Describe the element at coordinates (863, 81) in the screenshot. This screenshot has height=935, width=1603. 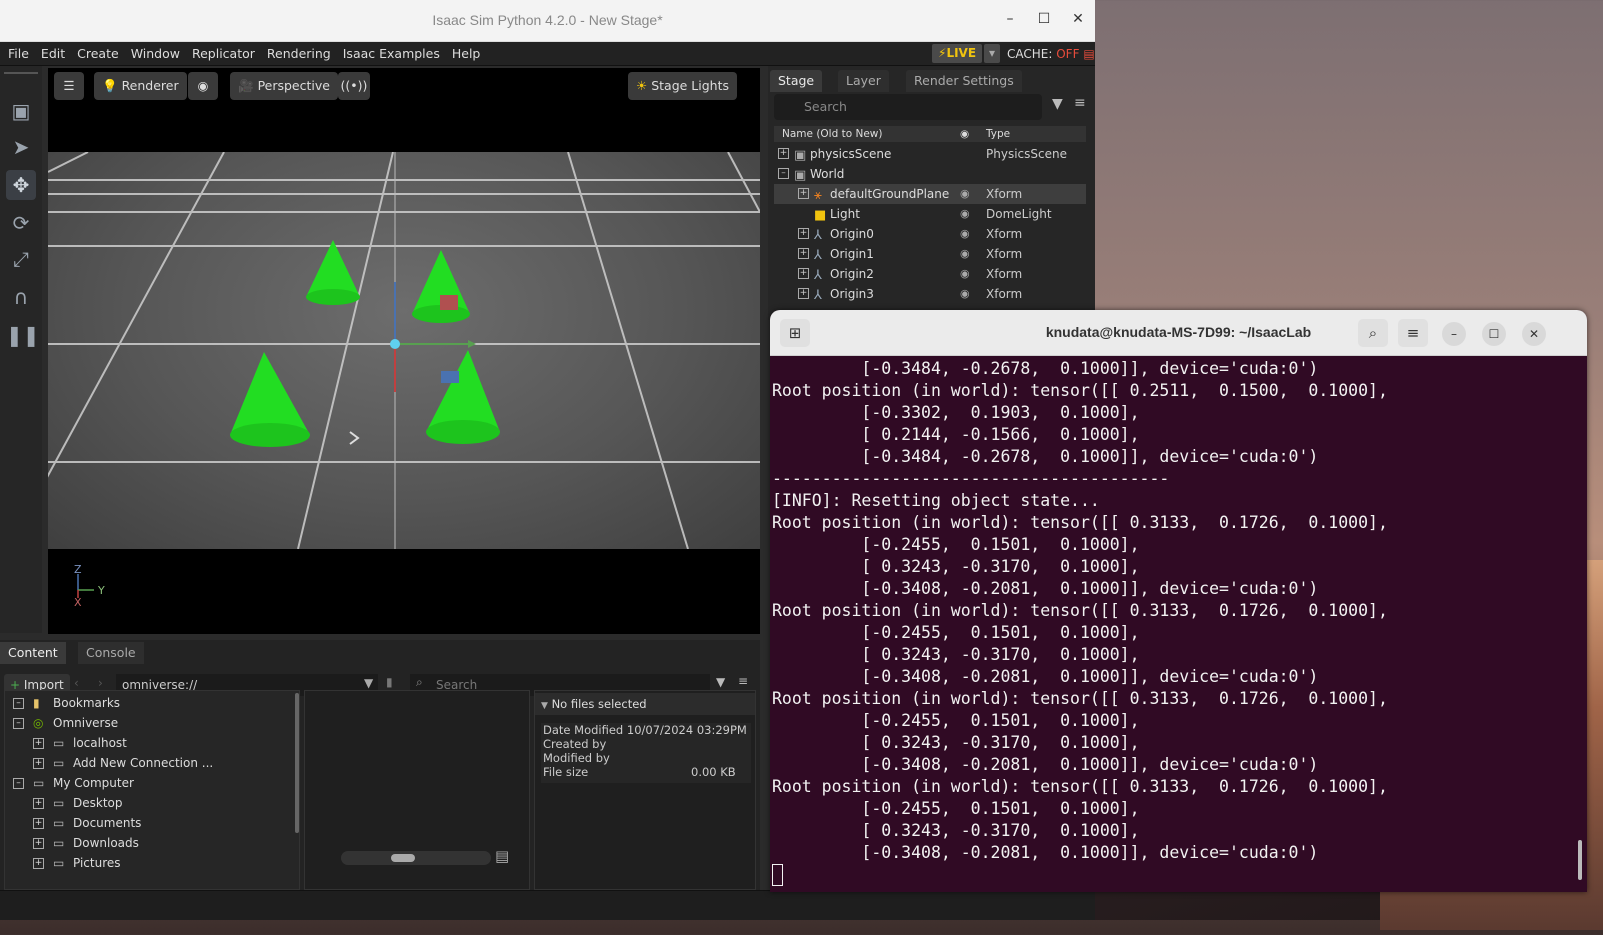
I see `tab-layer: Layer` at that location.